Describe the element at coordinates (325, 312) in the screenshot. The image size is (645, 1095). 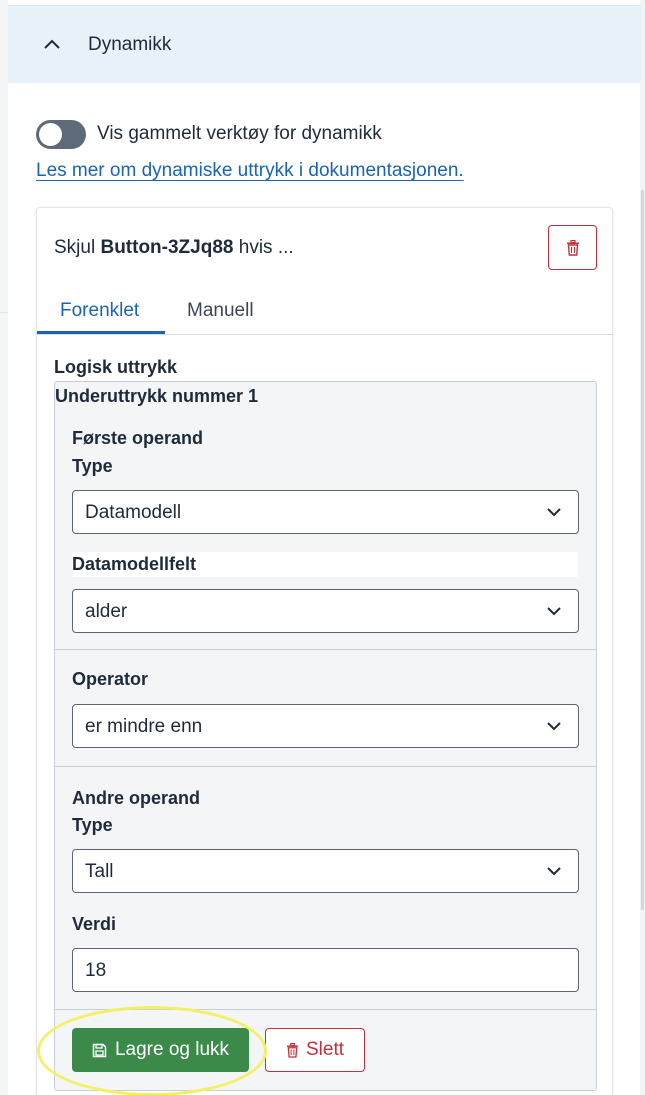
I see `expression-tabs: Forenklet Manuell` at that location.